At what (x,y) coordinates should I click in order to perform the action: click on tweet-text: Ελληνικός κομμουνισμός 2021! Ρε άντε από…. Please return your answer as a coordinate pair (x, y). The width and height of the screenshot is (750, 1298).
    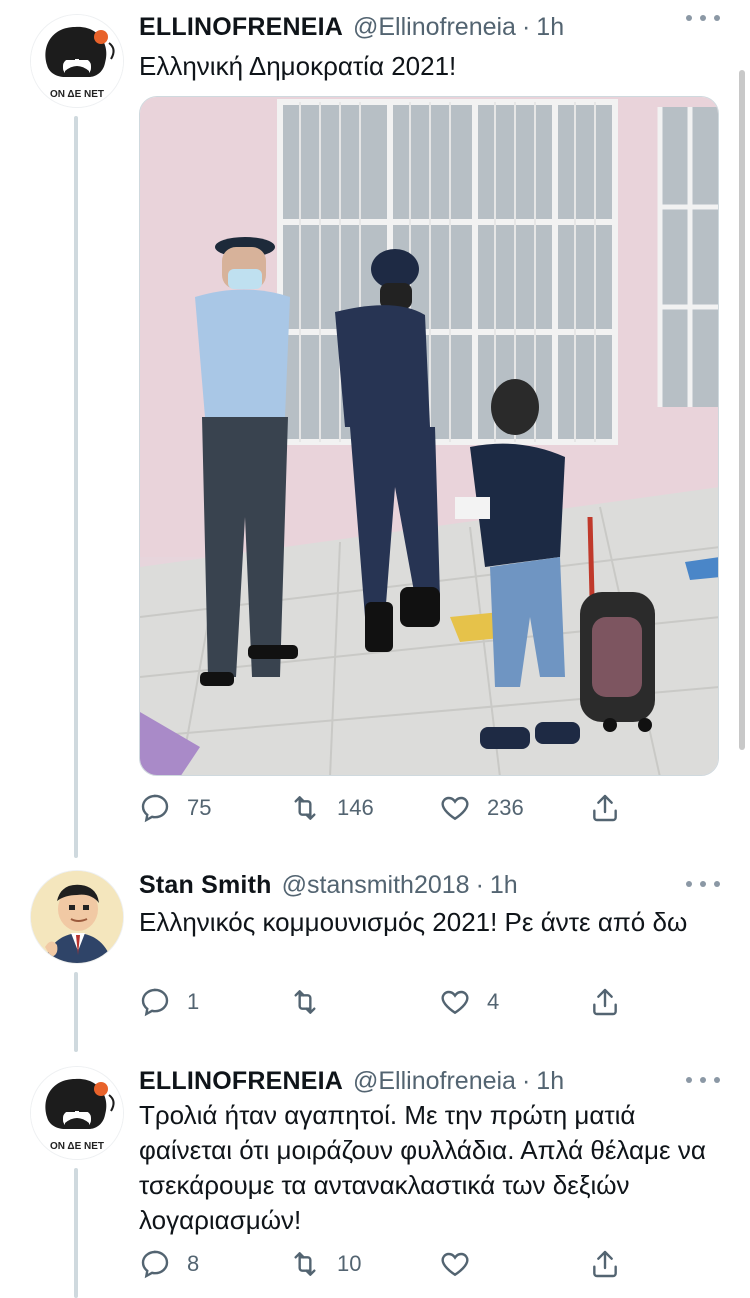
    Looking at the image, I should click on (413, 922).